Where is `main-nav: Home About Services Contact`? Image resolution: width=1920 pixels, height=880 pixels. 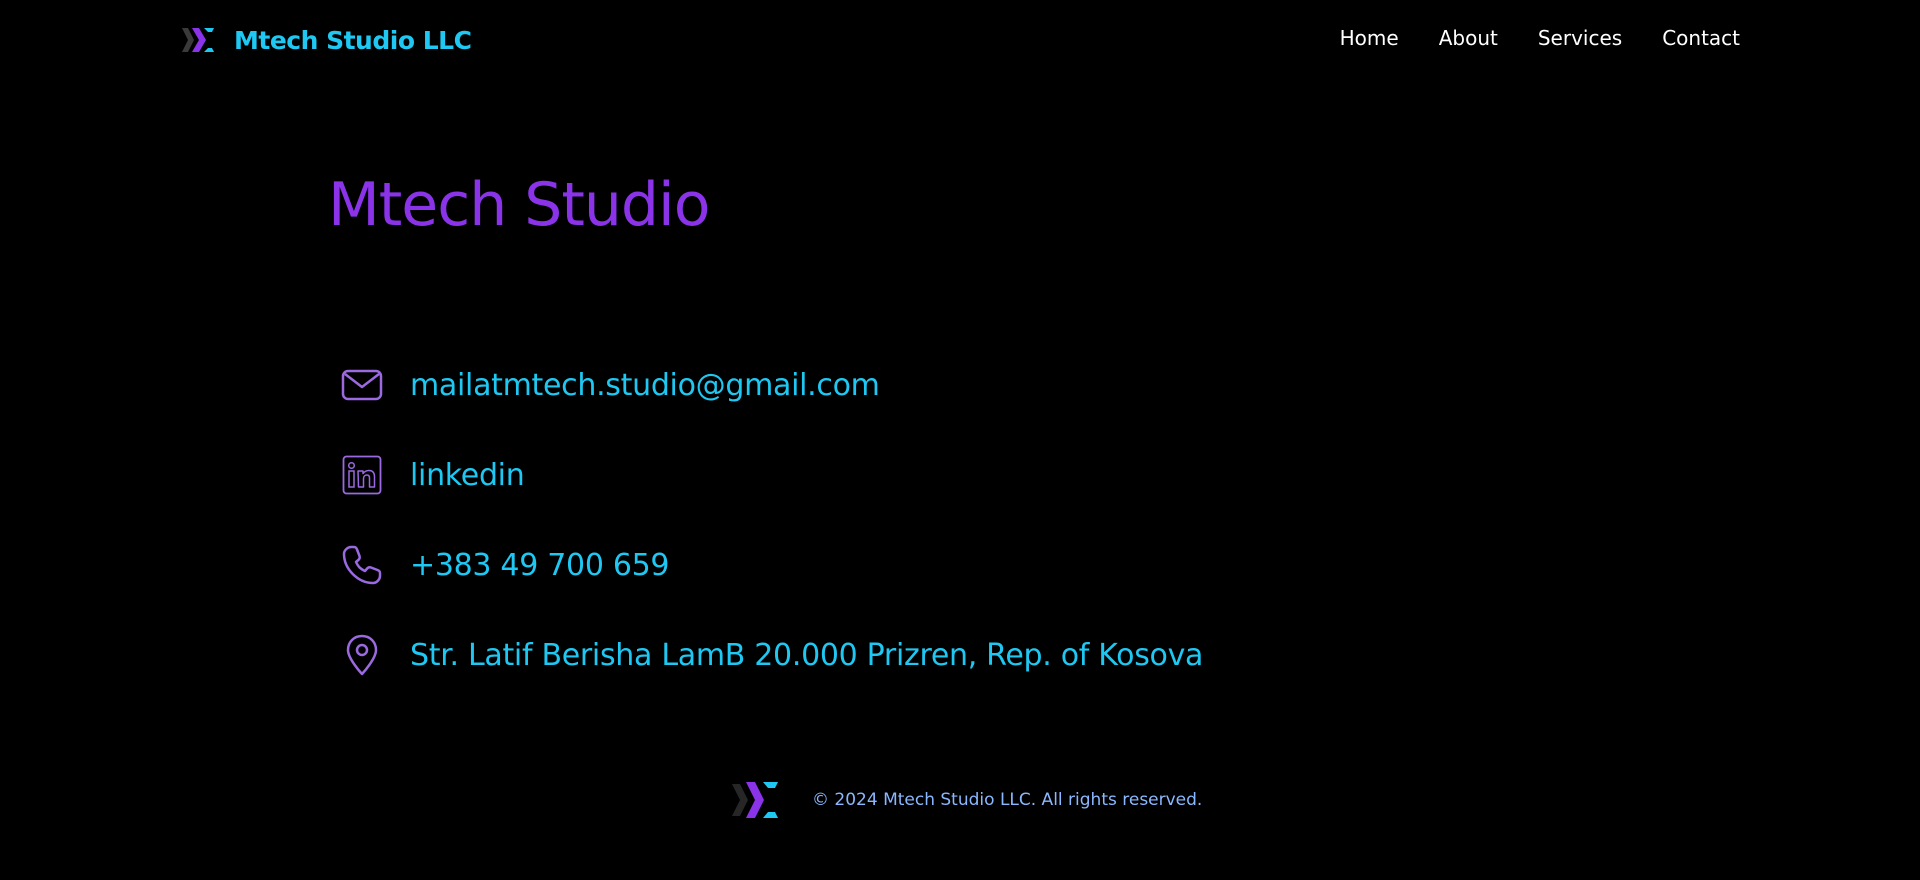
main-nav: Home About Services Contact is located at coordinates (1540, 38).